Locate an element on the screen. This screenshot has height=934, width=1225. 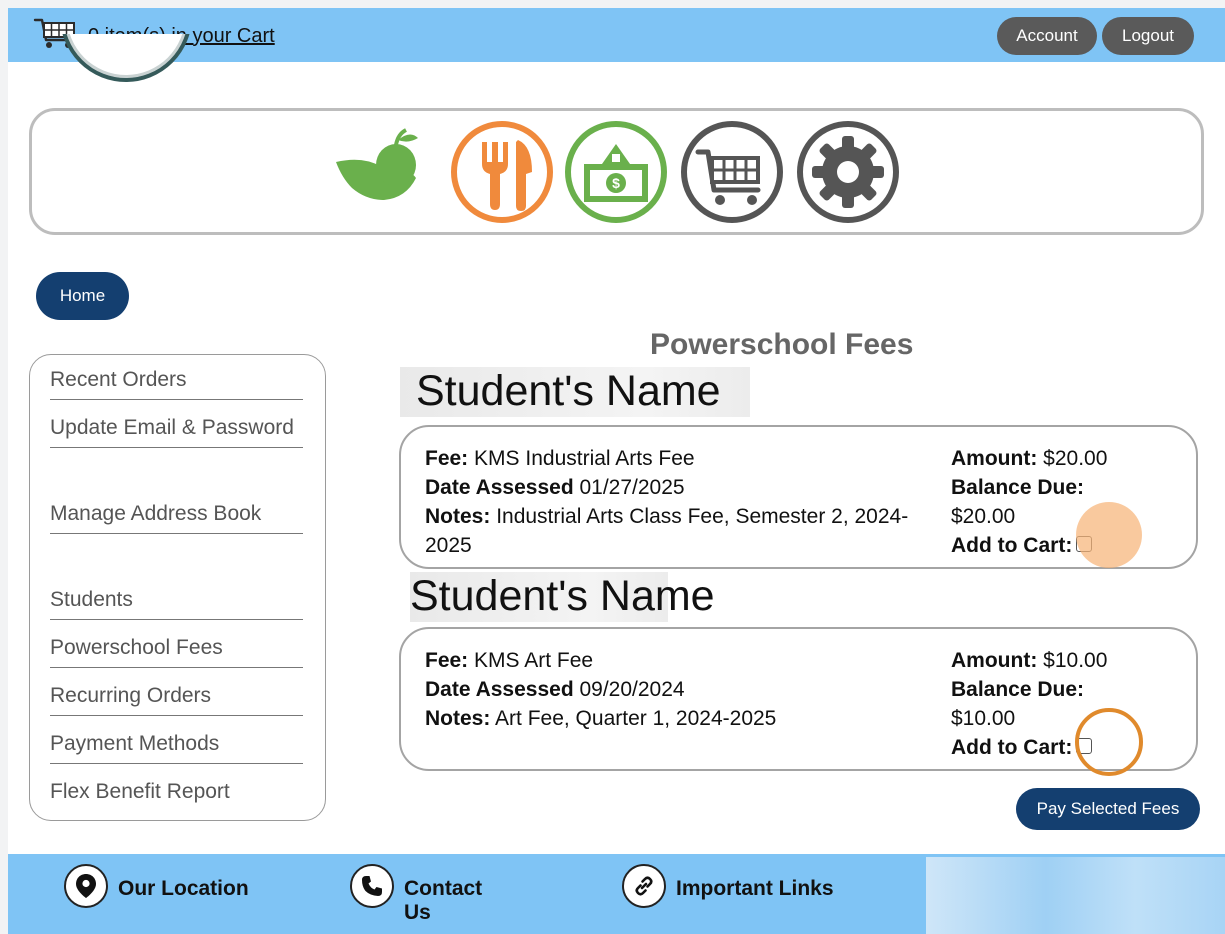
sidebar-item-students: Students is located at coordinates (176, 600).